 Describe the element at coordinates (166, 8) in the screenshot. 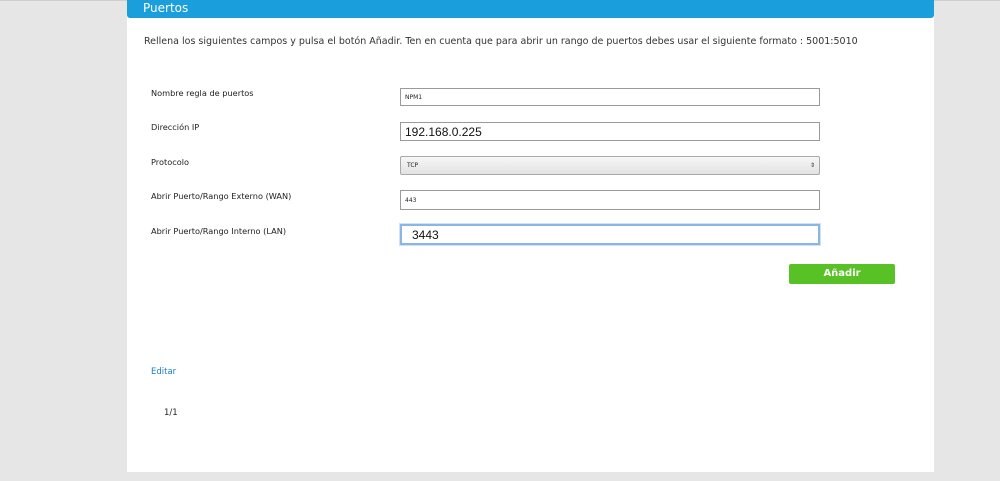

I see `panel-title: Puertos` at that location.